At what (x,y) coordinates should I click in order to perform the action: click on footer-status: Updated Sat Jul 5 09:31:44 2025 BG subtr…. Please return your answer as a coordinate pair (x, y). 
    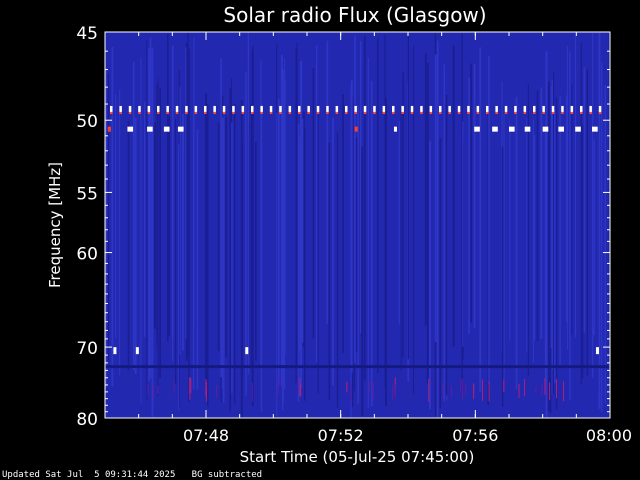
    Looking at the image, I should click on (132, 475).